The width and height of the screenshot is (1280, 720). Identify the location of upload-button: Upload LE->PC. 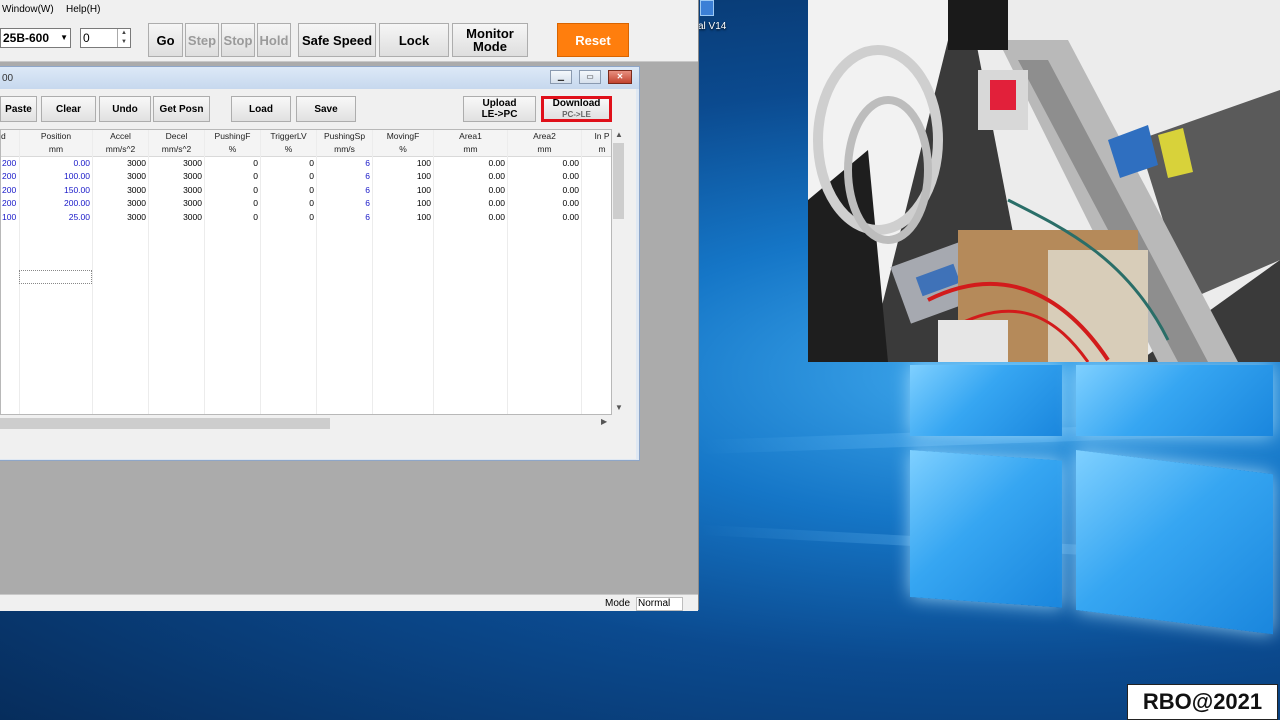
(499, 109).